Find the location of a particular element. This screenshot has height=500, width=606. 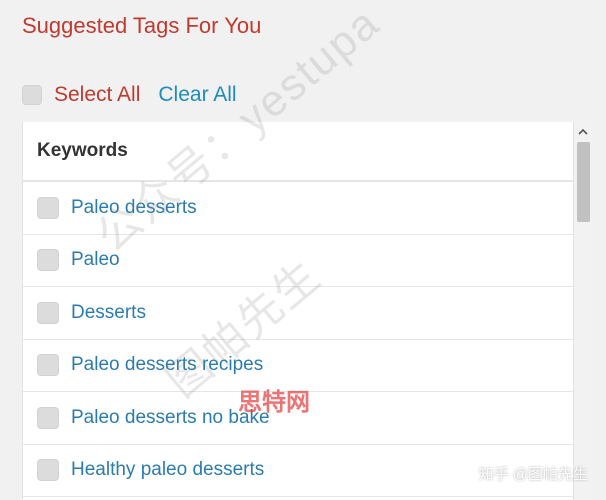

vertical-scrollbar is located at coordinates (582, 311).